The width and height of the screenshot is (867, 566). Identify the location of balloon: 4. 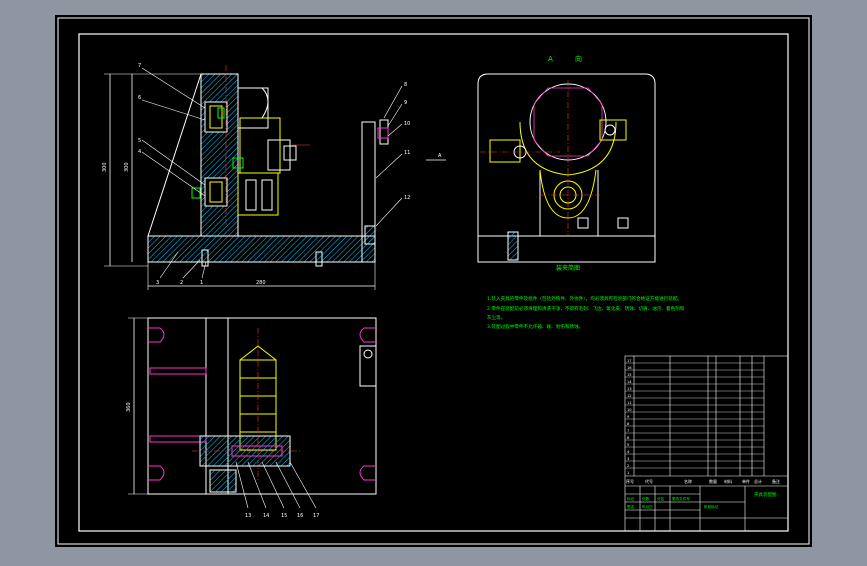
(139, 152).